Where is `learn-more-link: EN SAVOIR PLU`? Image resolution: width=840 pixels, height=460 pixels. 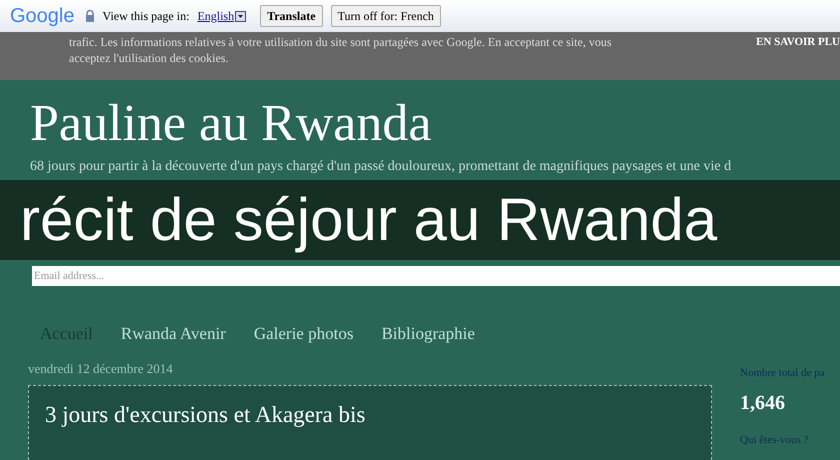
learn-more-link: EN SAVOIR PLU is located at coordinates (798, 57).